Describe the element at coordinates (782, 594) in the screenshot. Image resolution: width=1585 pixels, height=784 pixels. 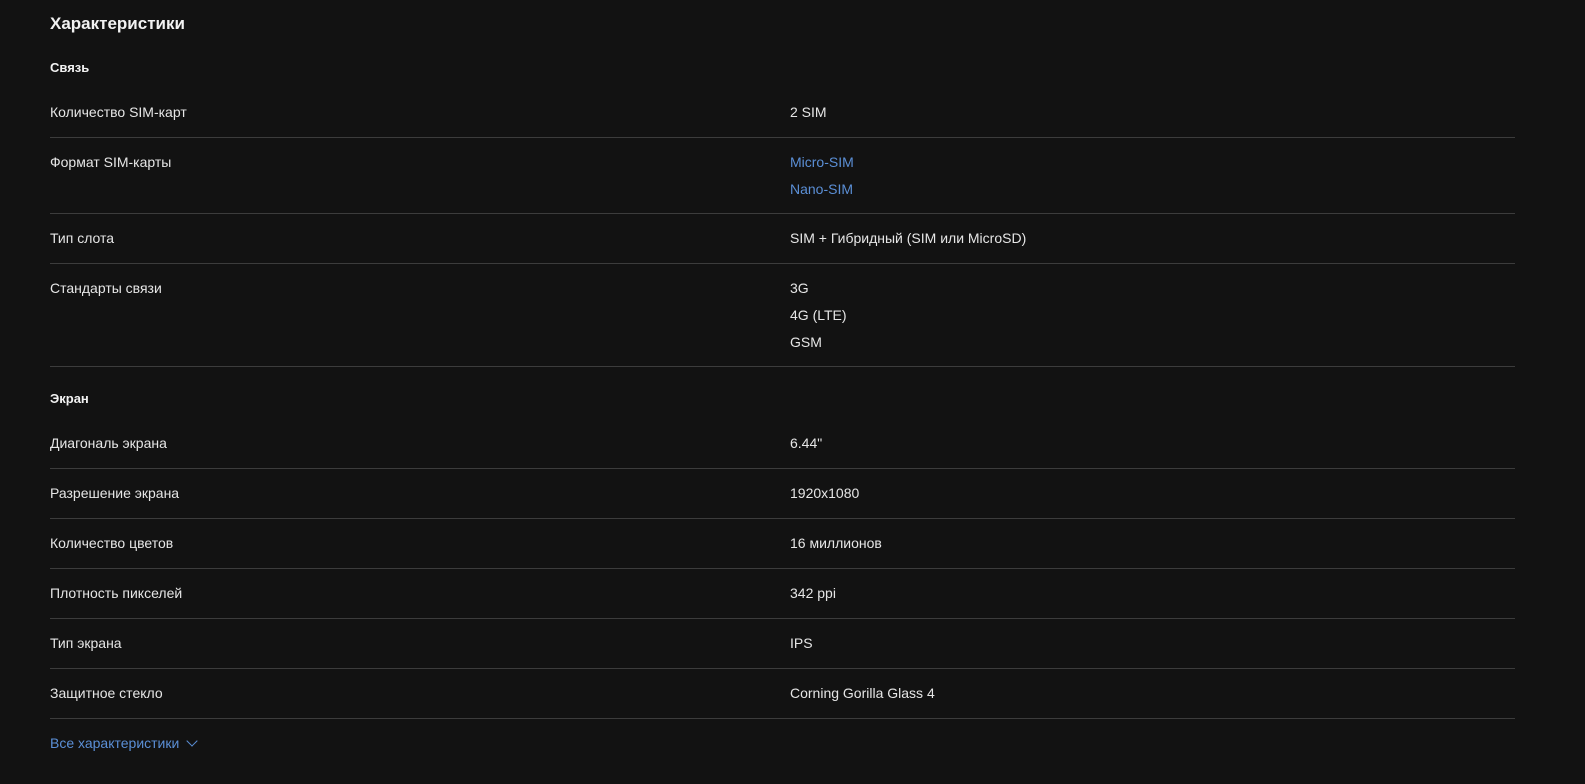
I see `spec-row: Плотность пикселей 342 ppi` at that location.